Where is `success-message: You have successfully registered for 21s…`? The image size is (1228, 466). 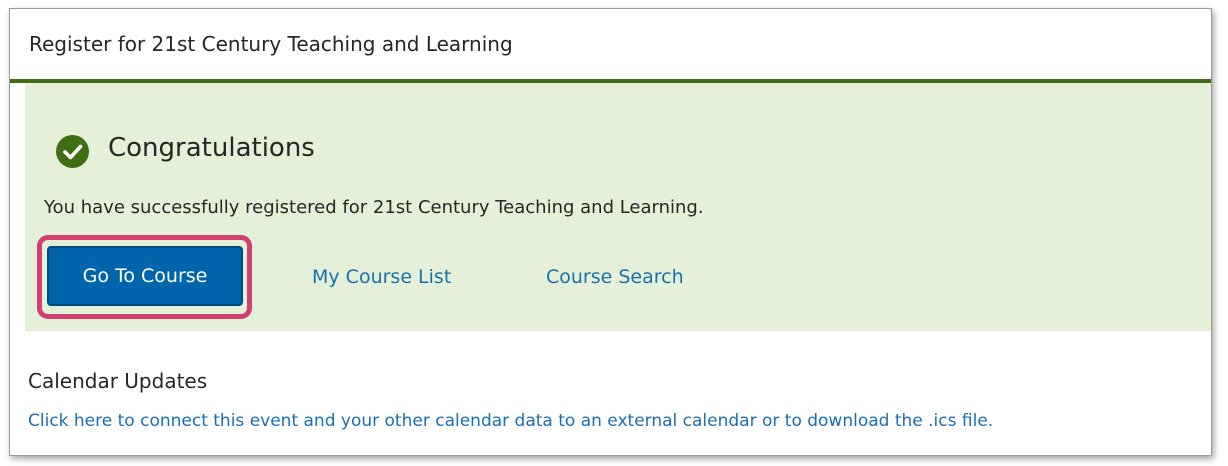
success-message: You have successfully registered for 21s… is located at coordinates (374, 207).